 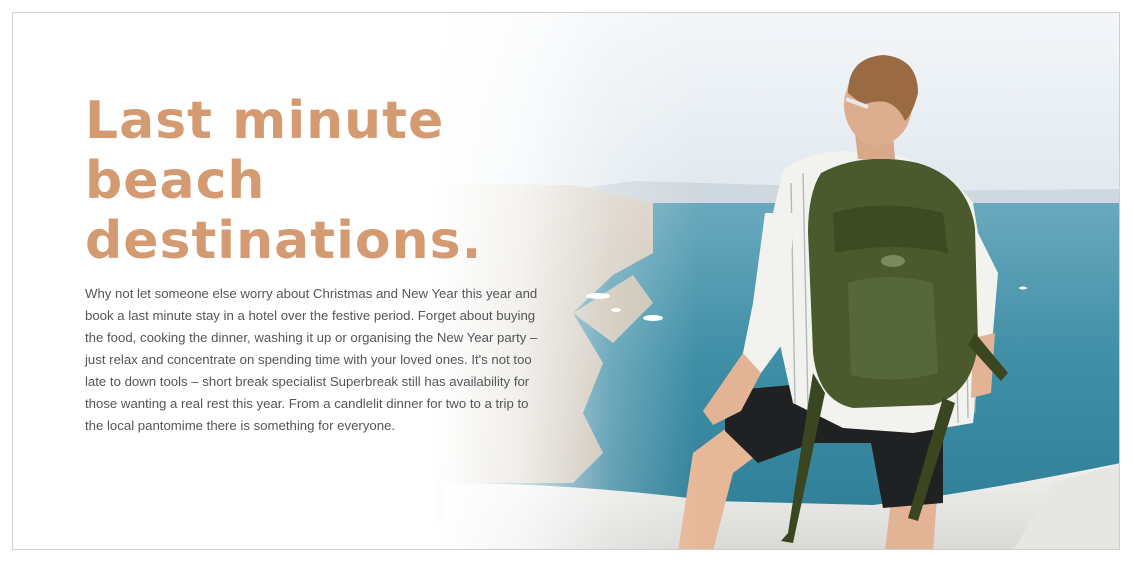 I want to click on backpack-front-pocket, so click(x=893, y=328).